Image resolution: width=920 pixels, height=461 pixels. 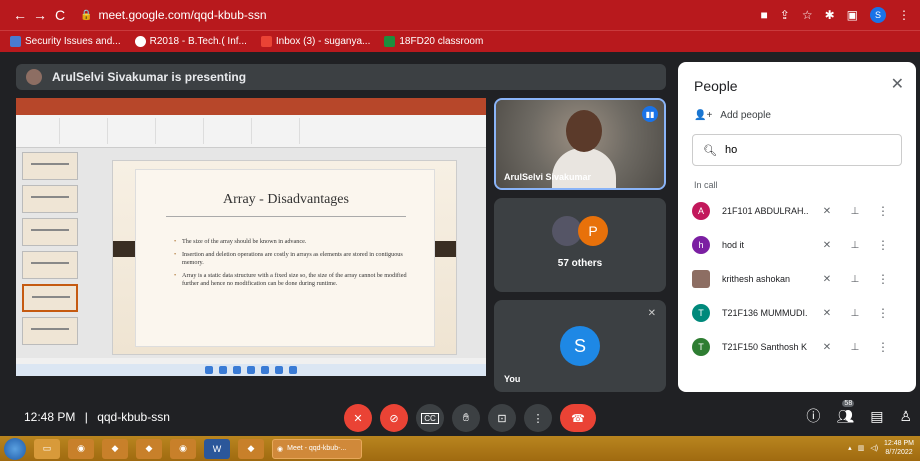 I want to click on in-call-label: In call, so click(x=706, y=185).